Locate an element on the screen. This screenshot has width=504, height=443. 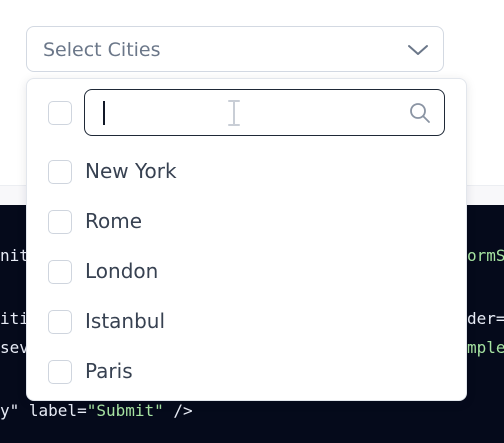
code-line-2-left: iti is located at coordinates (14, 318).